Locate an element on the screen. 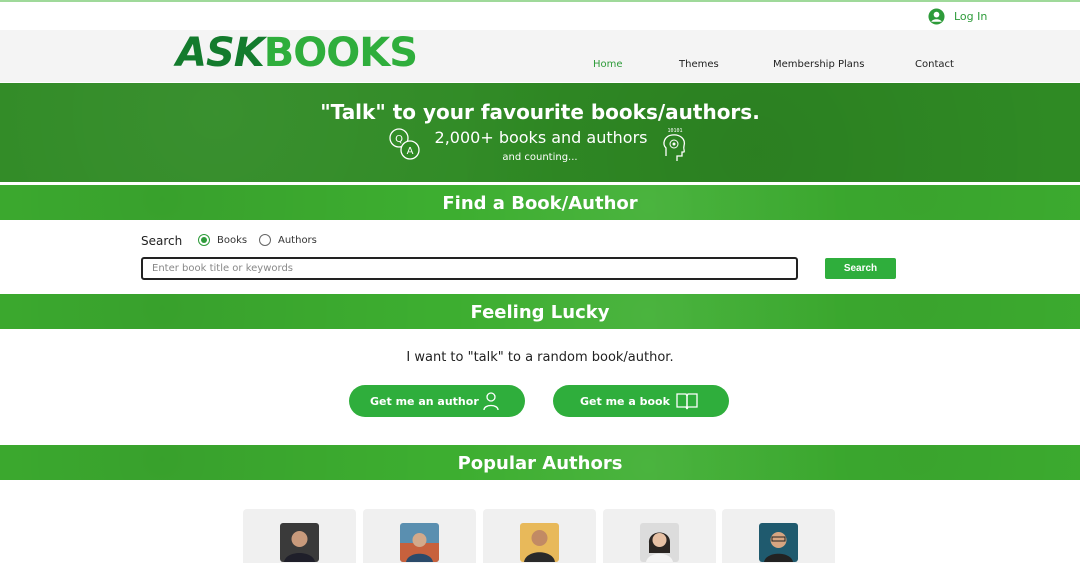  radio-dot-authors is located at coordinates (265, 240).